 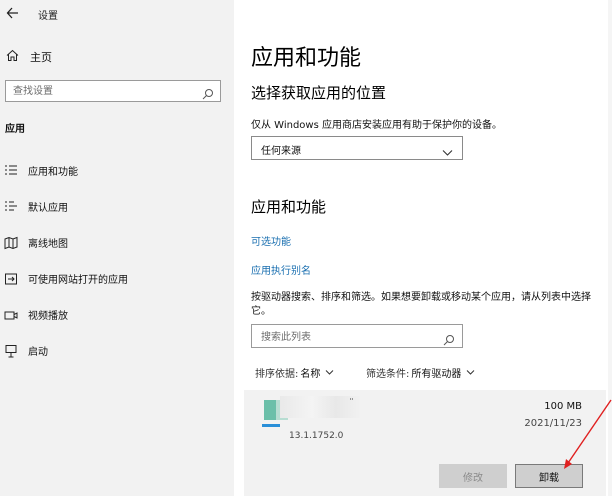 I want to click on settings-search-box, so click(x=113, y=91).